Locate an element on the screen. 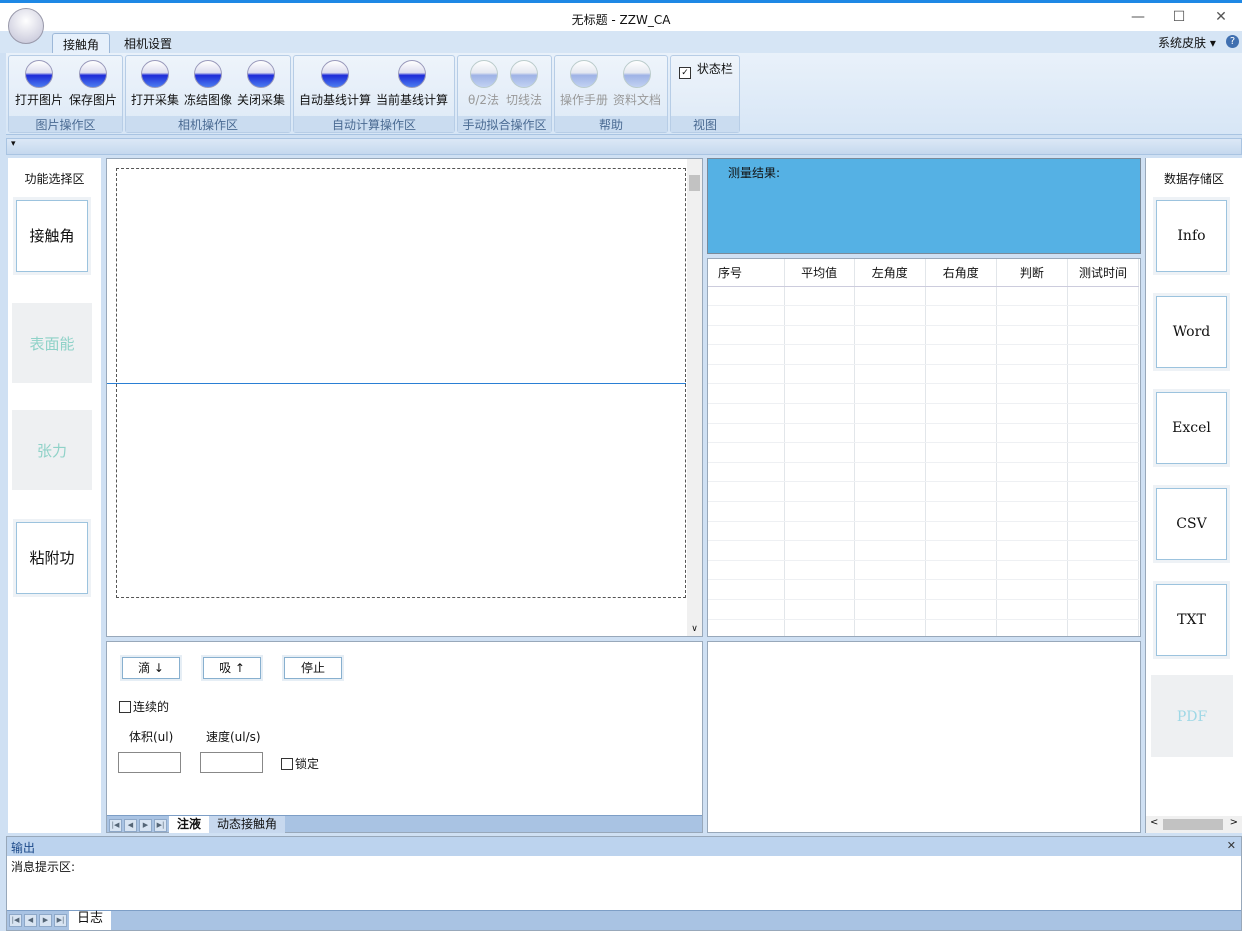  tab-camera-settings: 相机设置 is located at coordinates (148, 43).